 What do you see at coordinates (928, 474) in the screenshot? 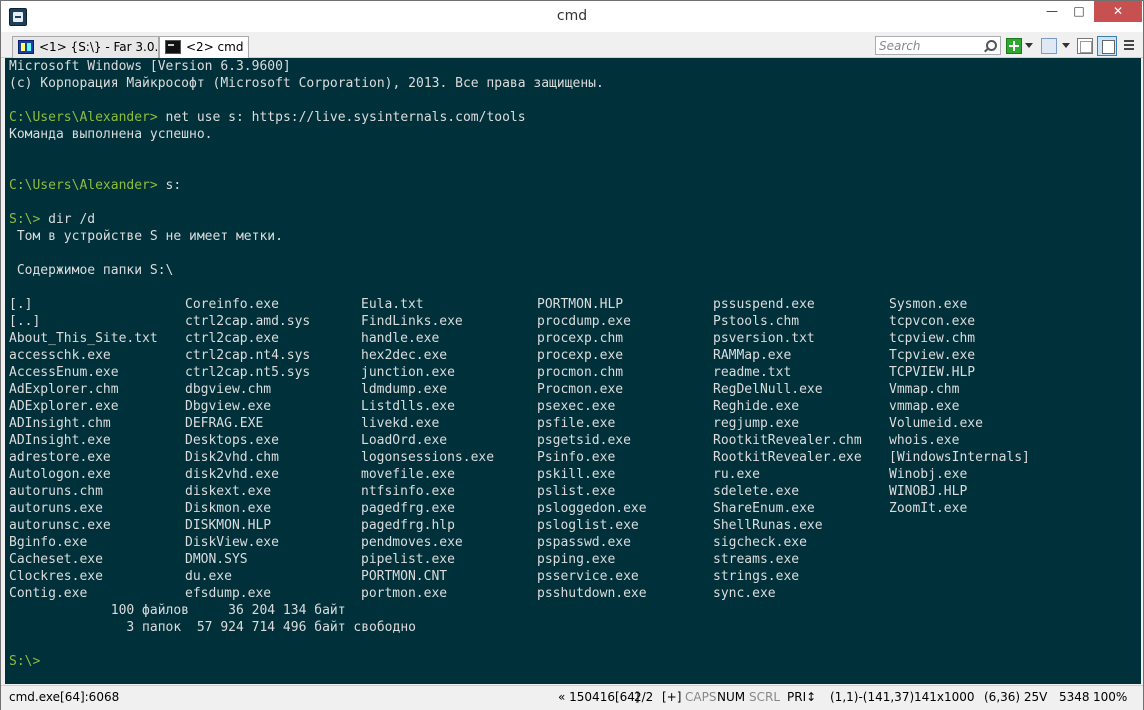
I see `file-entry: Winobj.exe` at bounding box center [928, 474].